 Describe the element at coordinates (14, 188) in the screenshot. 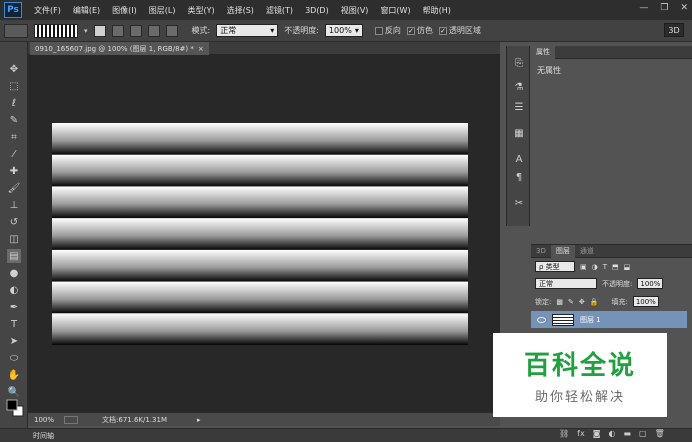

I see `brush-tool-icon: 🖌` at that location.